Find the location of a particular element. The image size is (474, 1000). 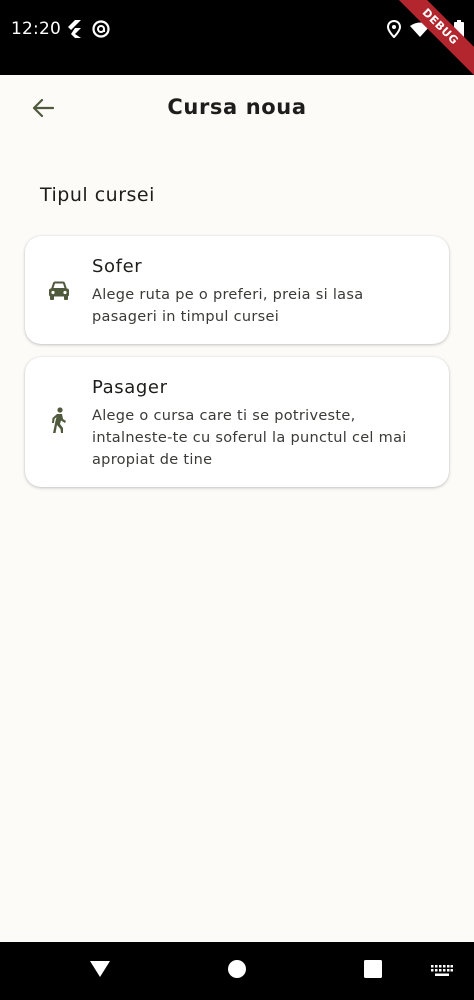

option-title-passenger: Pasager is located at coordinates (130, 387).